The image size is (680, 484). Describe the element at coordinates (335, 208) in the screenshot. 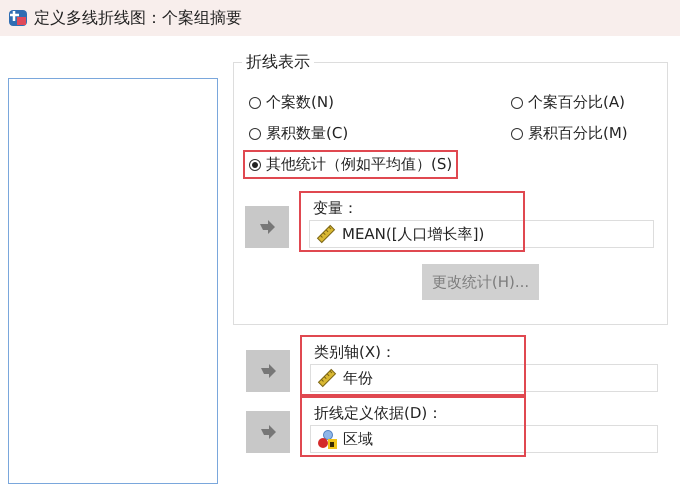

I see `field-label: 变量：` at that location.